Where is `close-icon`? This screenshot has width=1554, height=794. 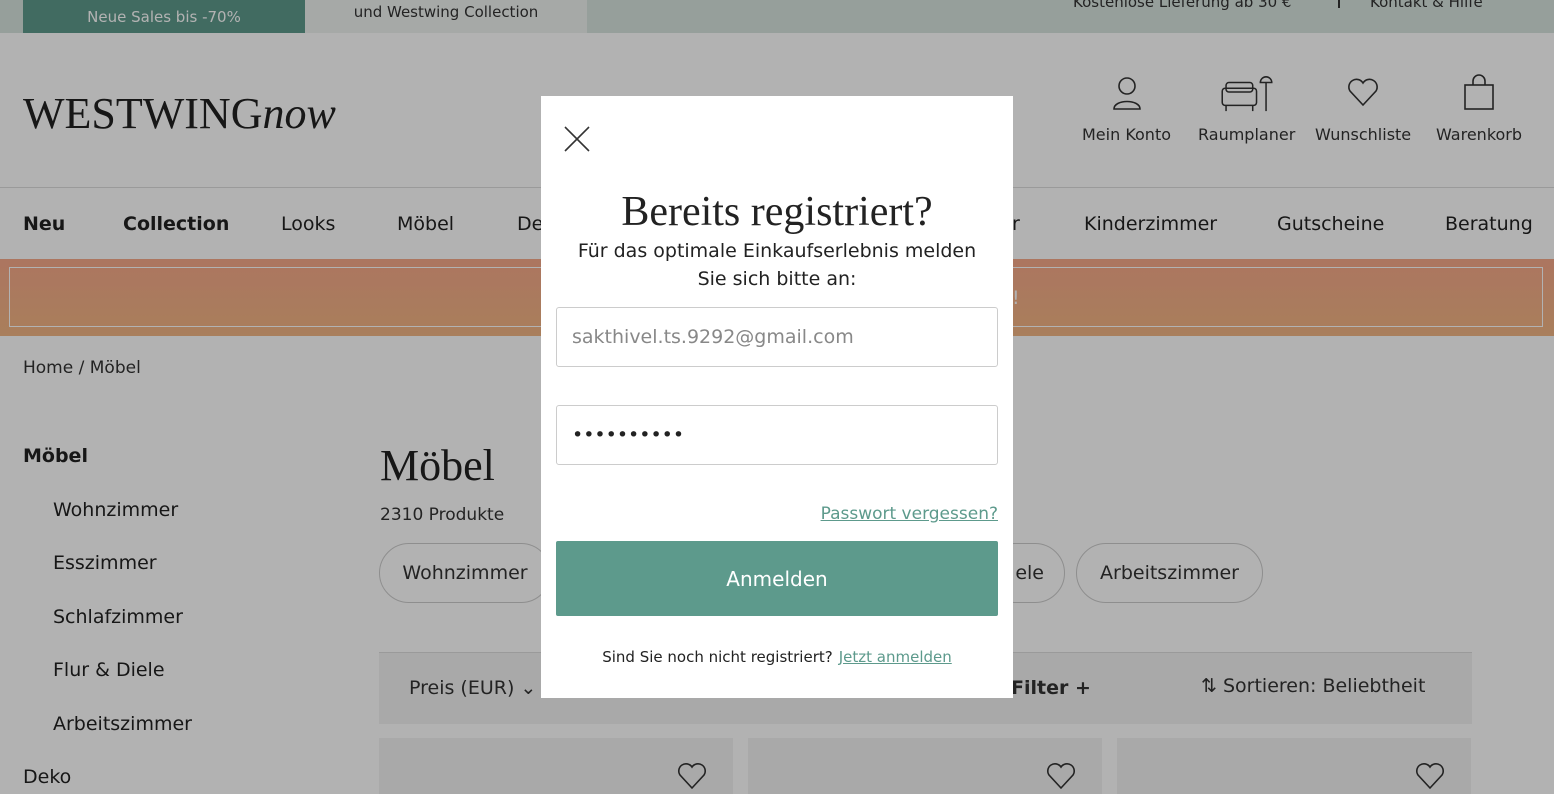 close-icon is located at coordinates (577, 139).